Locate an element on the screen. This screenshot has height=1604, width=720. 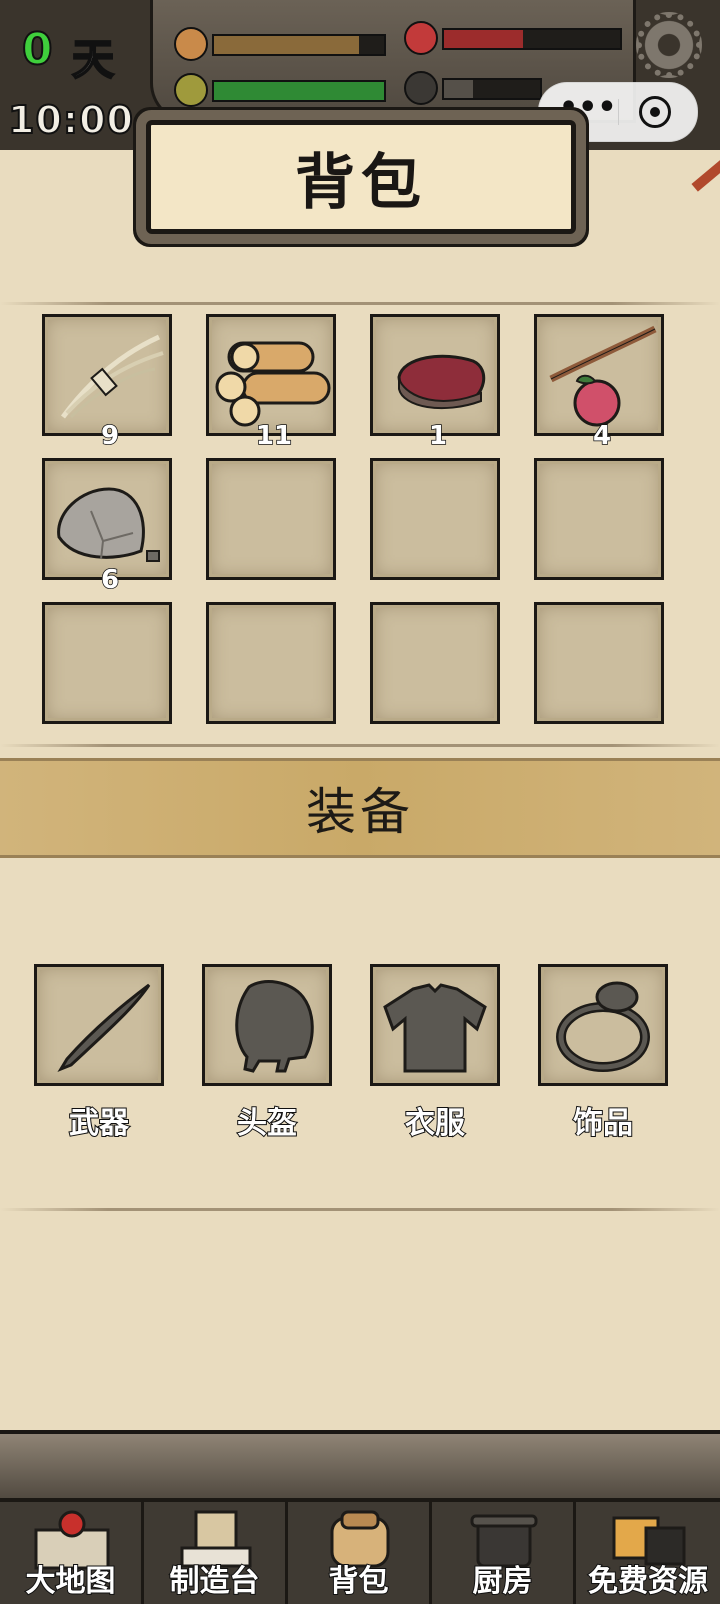
nav-map: 大地图 is located at coordinates (72, 1553).